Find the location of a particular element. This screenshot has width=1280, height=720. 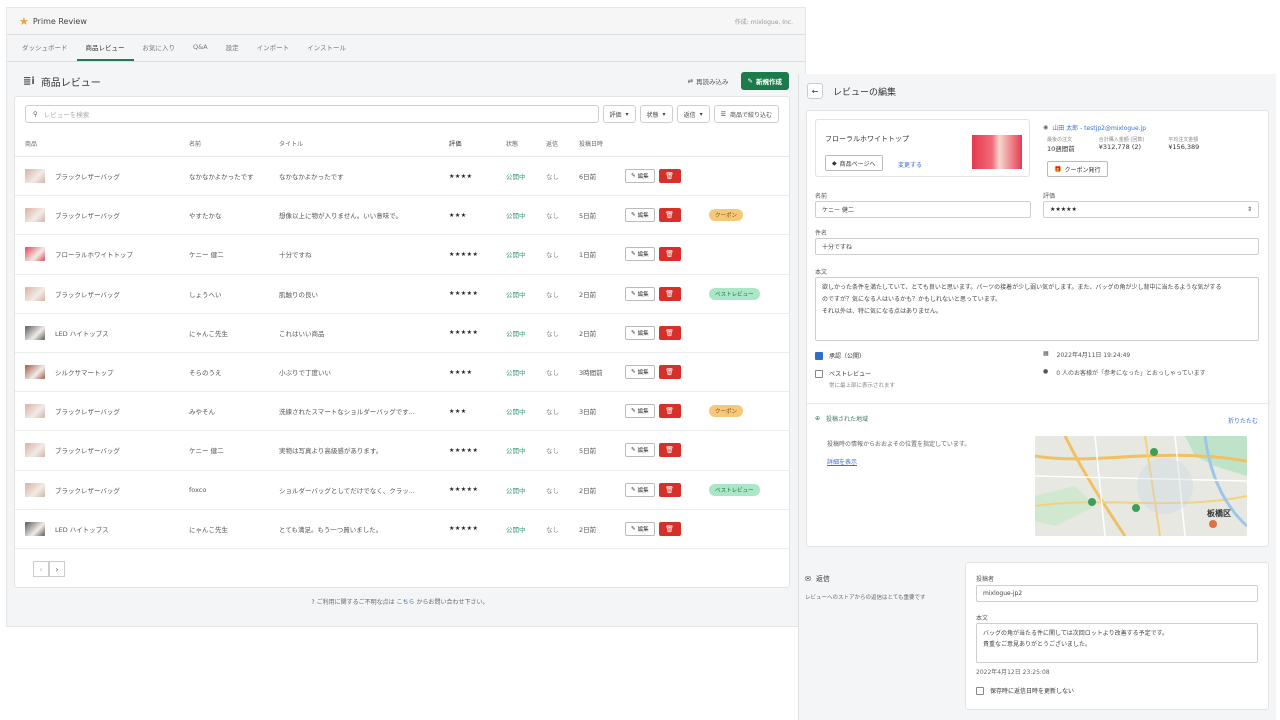

arrow-left-icon: ← is located at coordinates (815, 91).